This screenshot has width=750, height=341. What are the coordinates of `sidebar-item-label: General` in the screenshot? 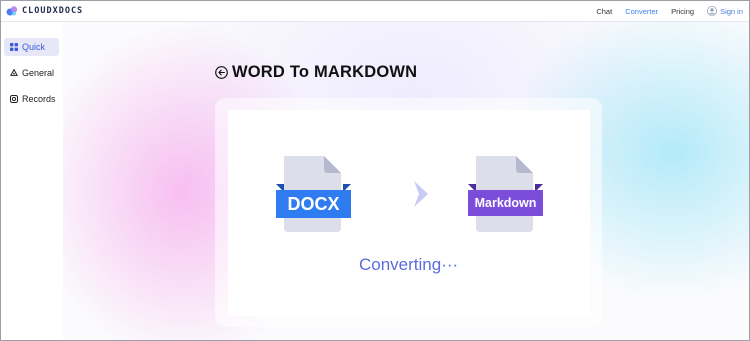 It's located at (38, 73).